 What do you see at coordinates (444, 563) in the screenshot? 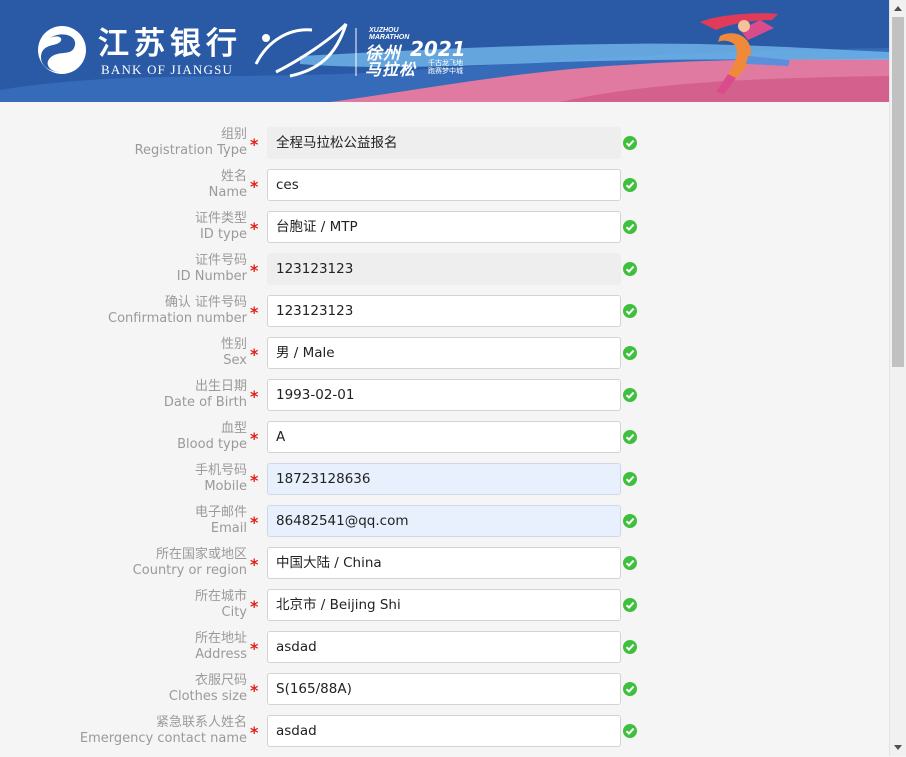
I see `country-select: 中国大陆 / China` at bounding box center [444, 563].